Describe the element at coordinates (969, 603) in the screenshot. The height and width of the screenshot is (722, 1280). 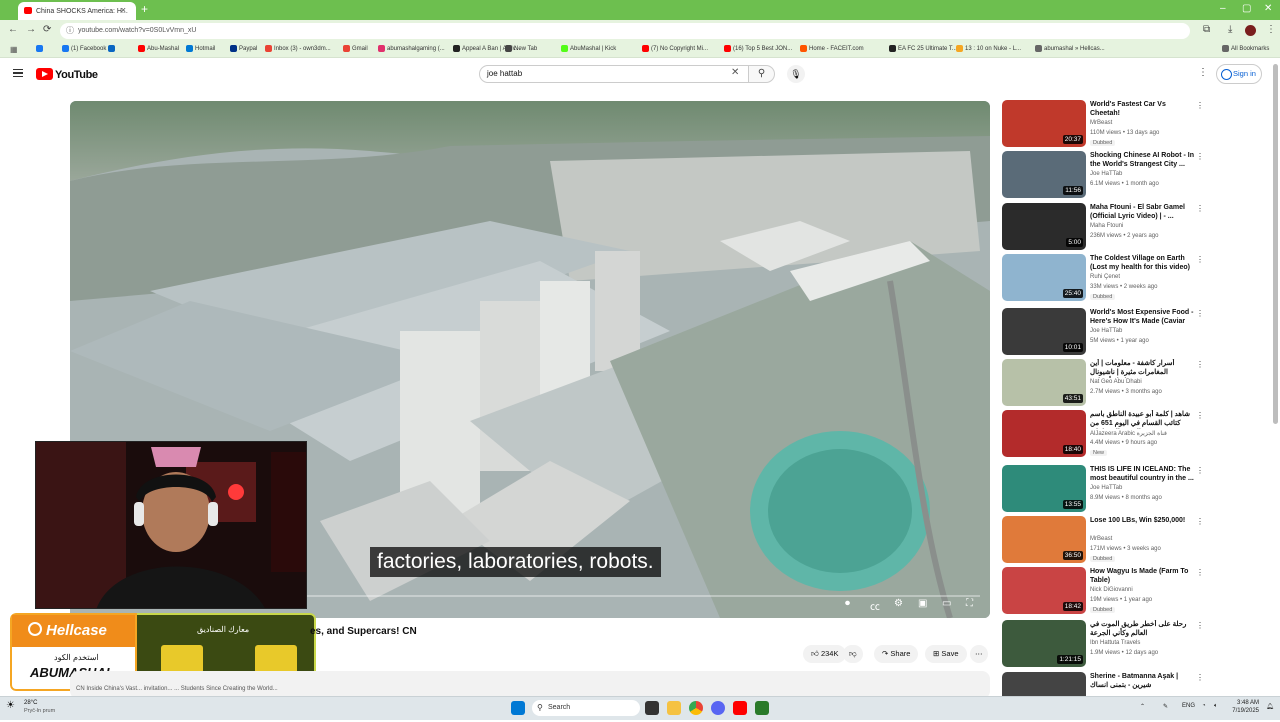
I see `fullscreen-icon: ⛶` at that location.